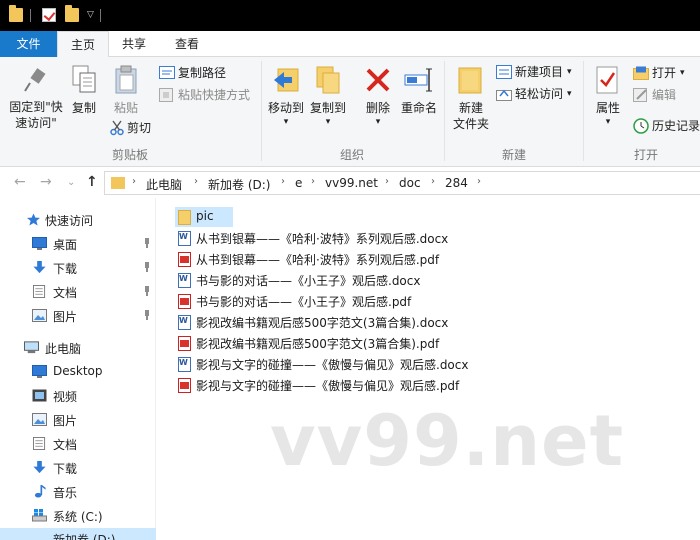 The width and height of the screenshot is (700, 540). I want to click on sidebar-item-drive-d: 新加卷 (D:), so click(78, 534).